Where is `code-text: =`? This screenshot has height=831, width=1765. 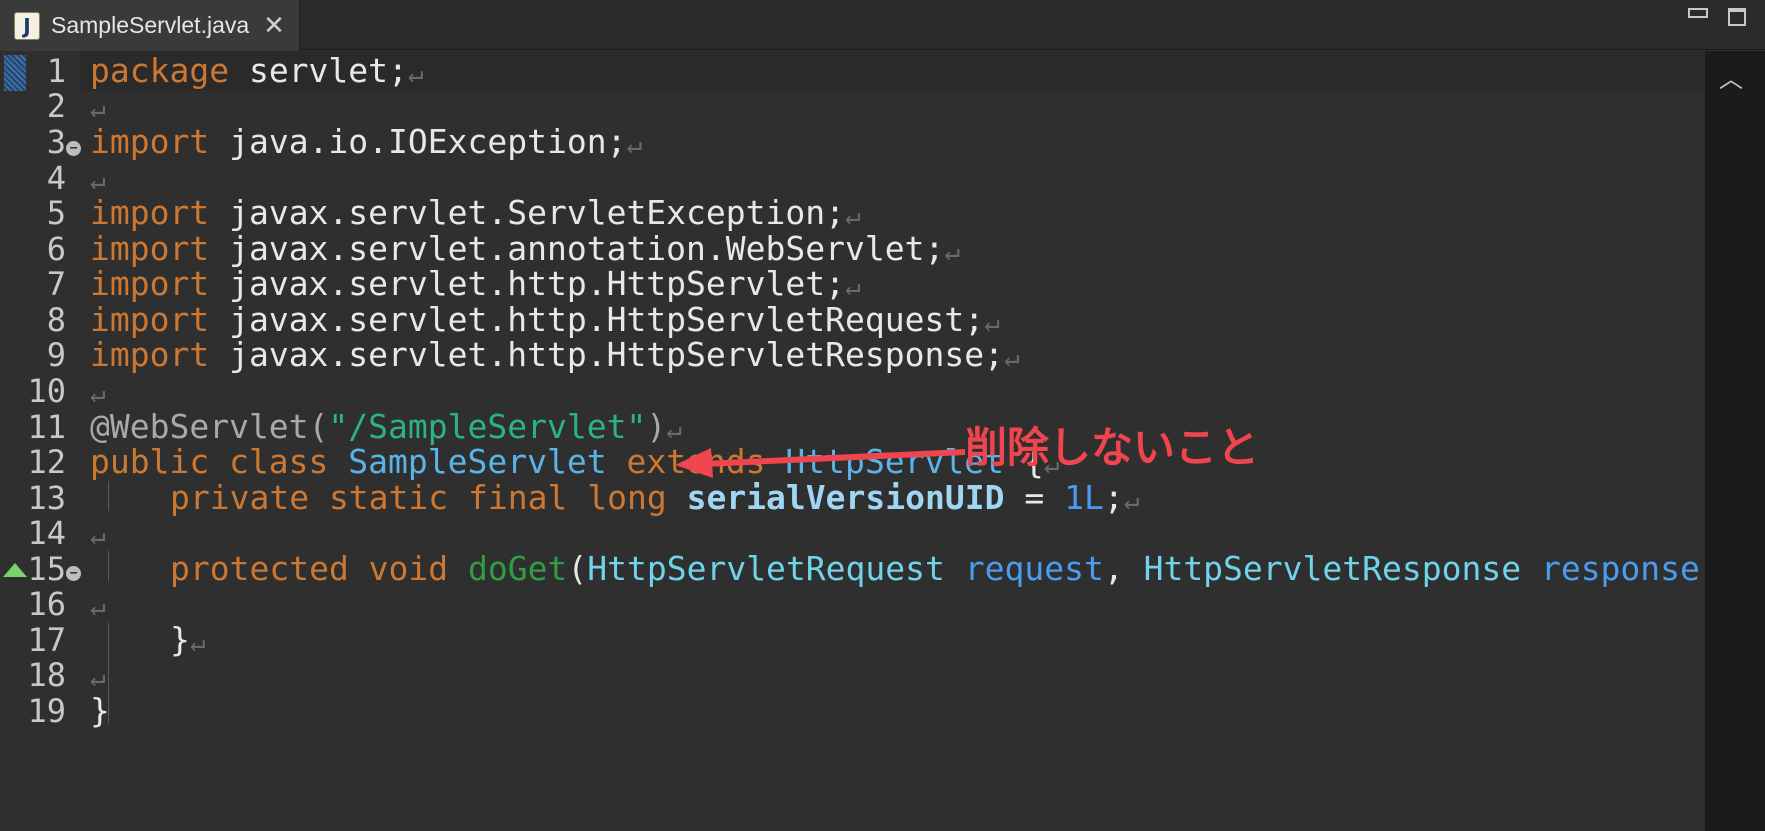 code-text: = is located at coordinates (1034, 497).